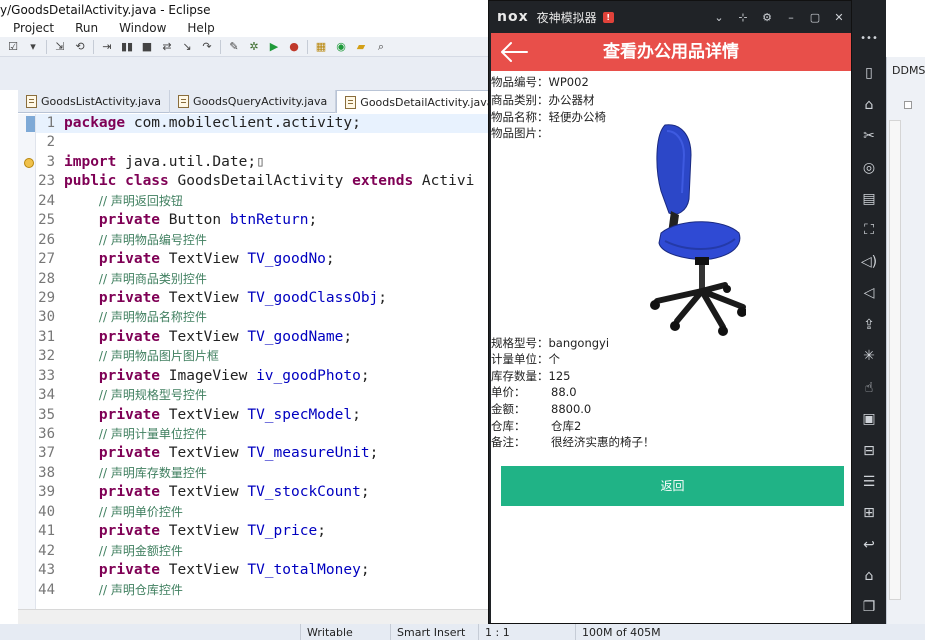  What do you see at coordinates (13, 47) in the screenshot?
I see `checkbox-icon: ☑` at bounding box center [13, 47].